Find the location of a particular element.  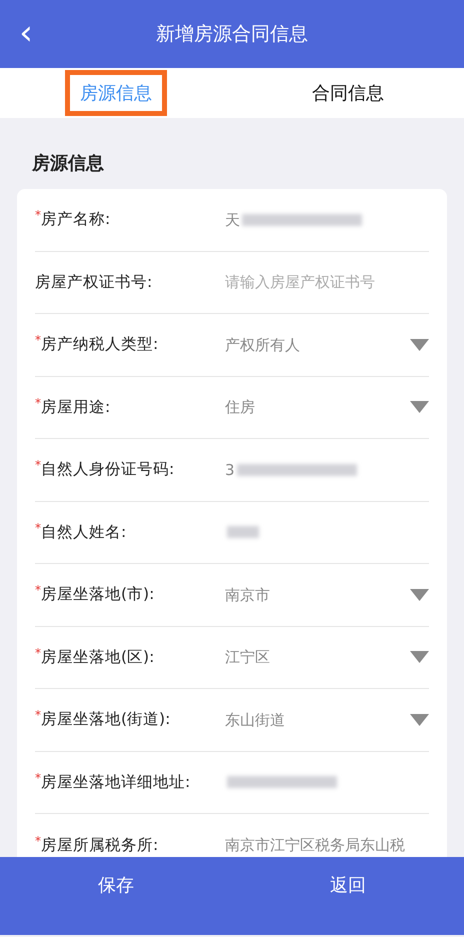

footer-button: 保存 is located at coordinates (116, 885).